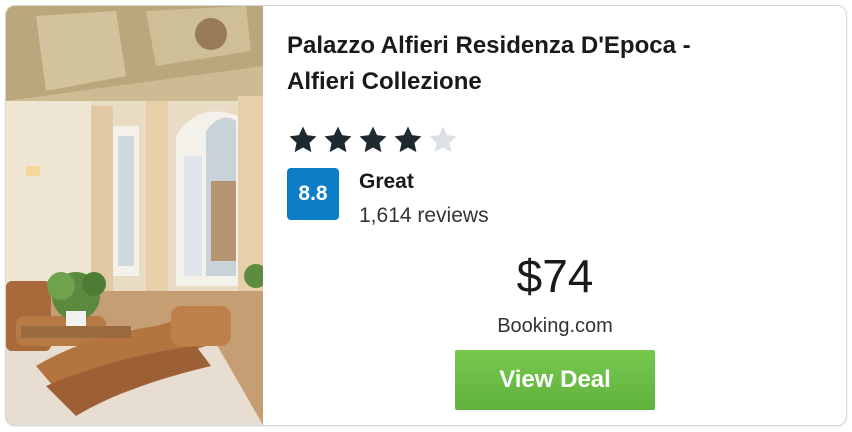 This screenshot has width=852, height=432. What do you see at coordinates (313, 194) in the screenshot?
I see `rating-score-badge: 8.8` at bounding box center [313, 194].